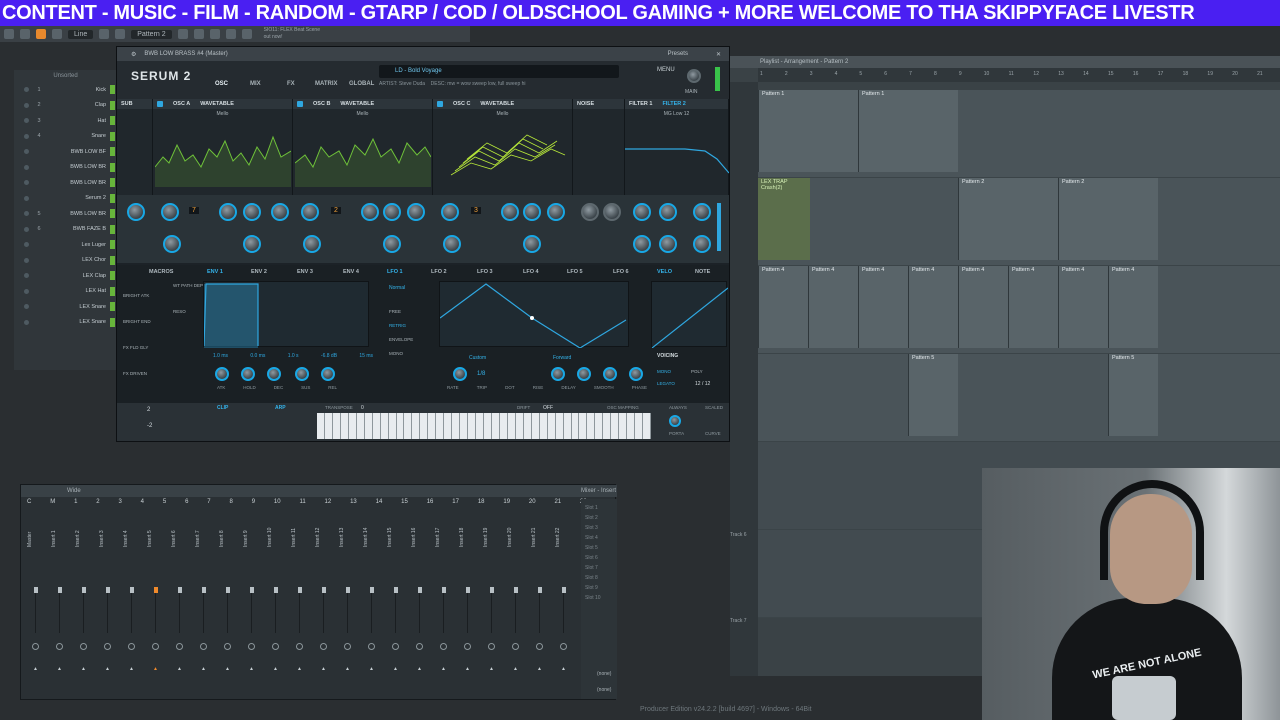 The height and width of the screenshot is (720, 1280). Describe the element at coordinates (676, 114) in the screenshot. I see `filter-type: MG Low 12` at that location.